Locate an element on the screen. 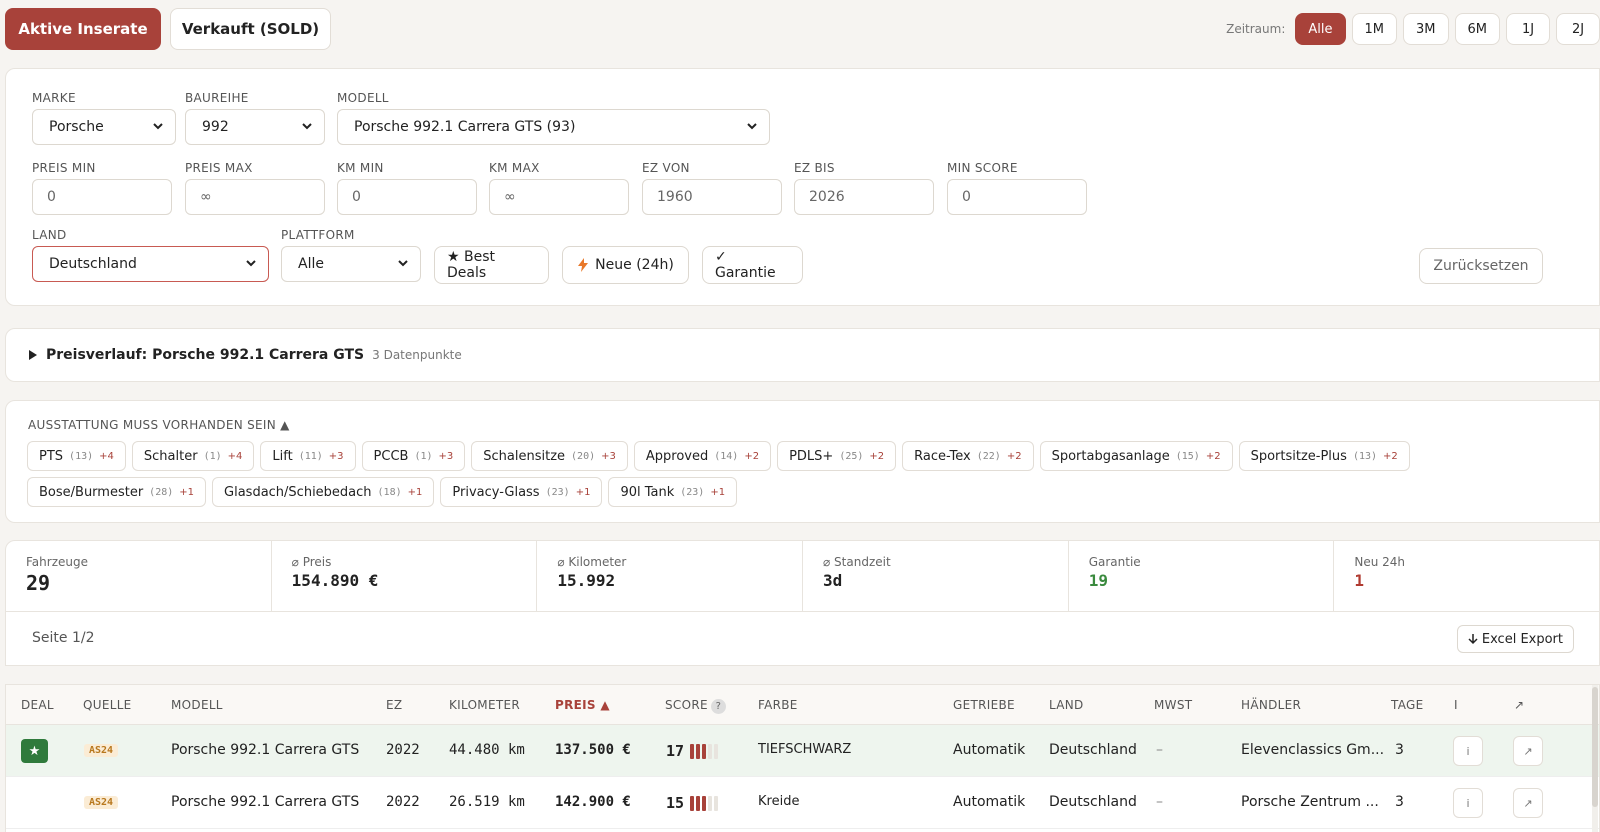 This screenshot has width=1600, height=832. table-scrollbar is located at coordinates (1595, 758).